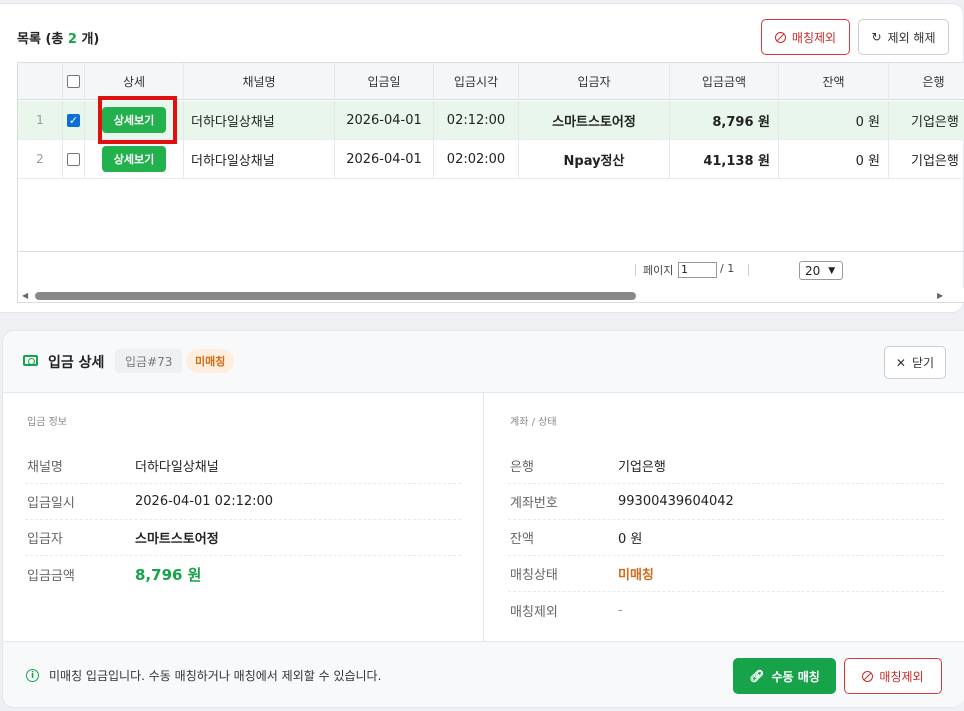  I want to click on detail-header: 입금 상세 입금#73 미매칭 ✕ 닫기, so click(483, 362).